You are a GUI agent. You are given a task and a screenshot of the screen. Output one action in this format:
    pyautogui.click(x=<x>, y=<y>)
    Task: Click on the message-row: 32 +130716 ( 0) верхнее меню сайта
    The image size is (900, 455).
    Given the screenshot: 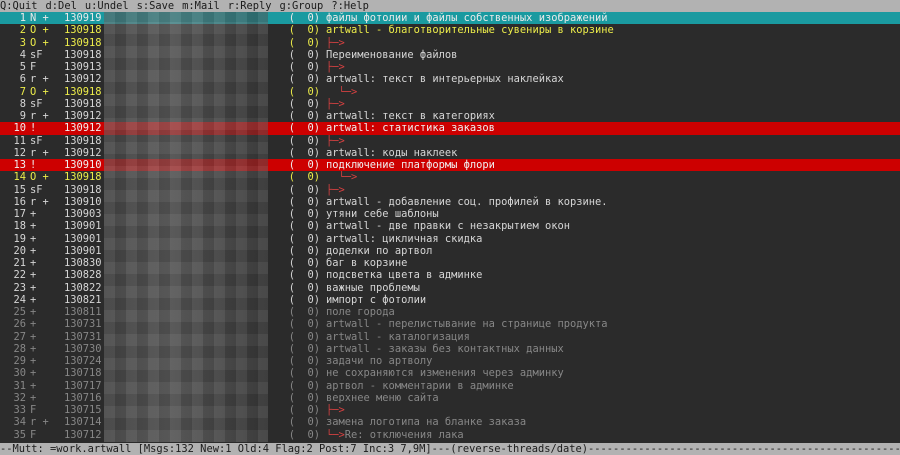 What is the action you would take?
    pyautogui.click(x=450, y=398)
    